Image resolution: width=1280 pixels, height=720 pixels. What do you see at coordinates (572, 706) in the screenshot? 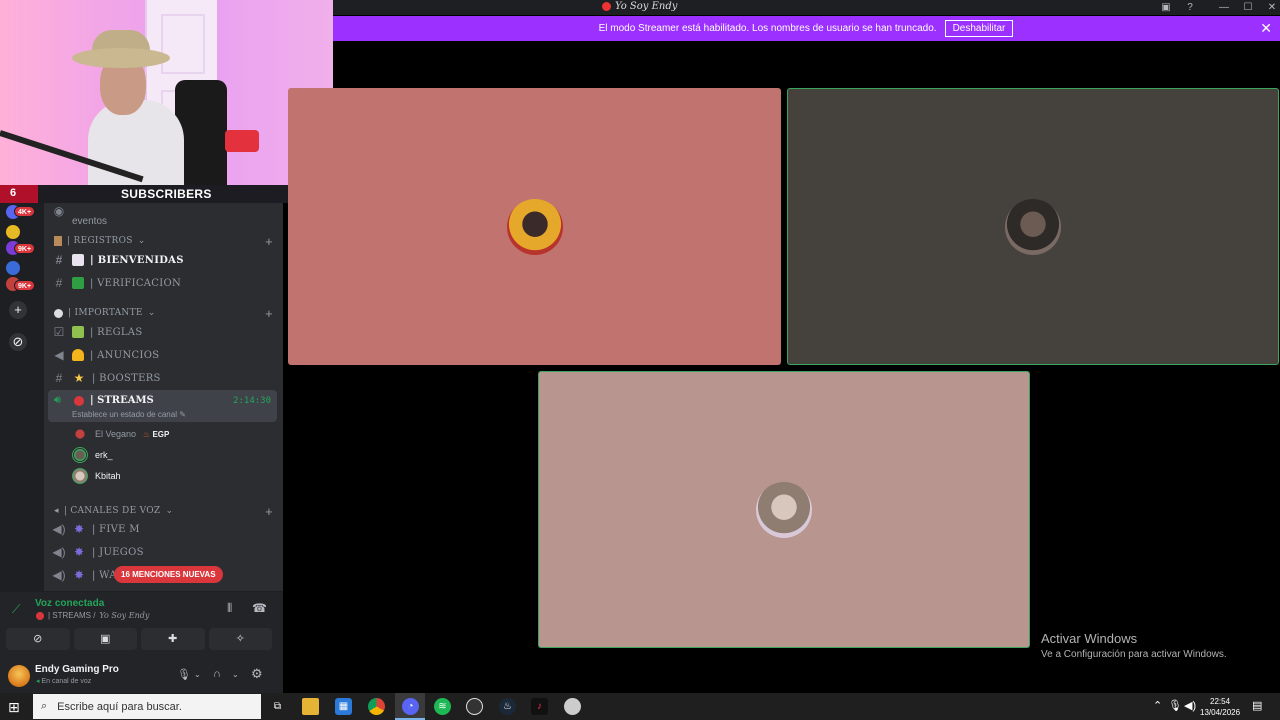
I see `app-icon` at bounding box center [572, 706].